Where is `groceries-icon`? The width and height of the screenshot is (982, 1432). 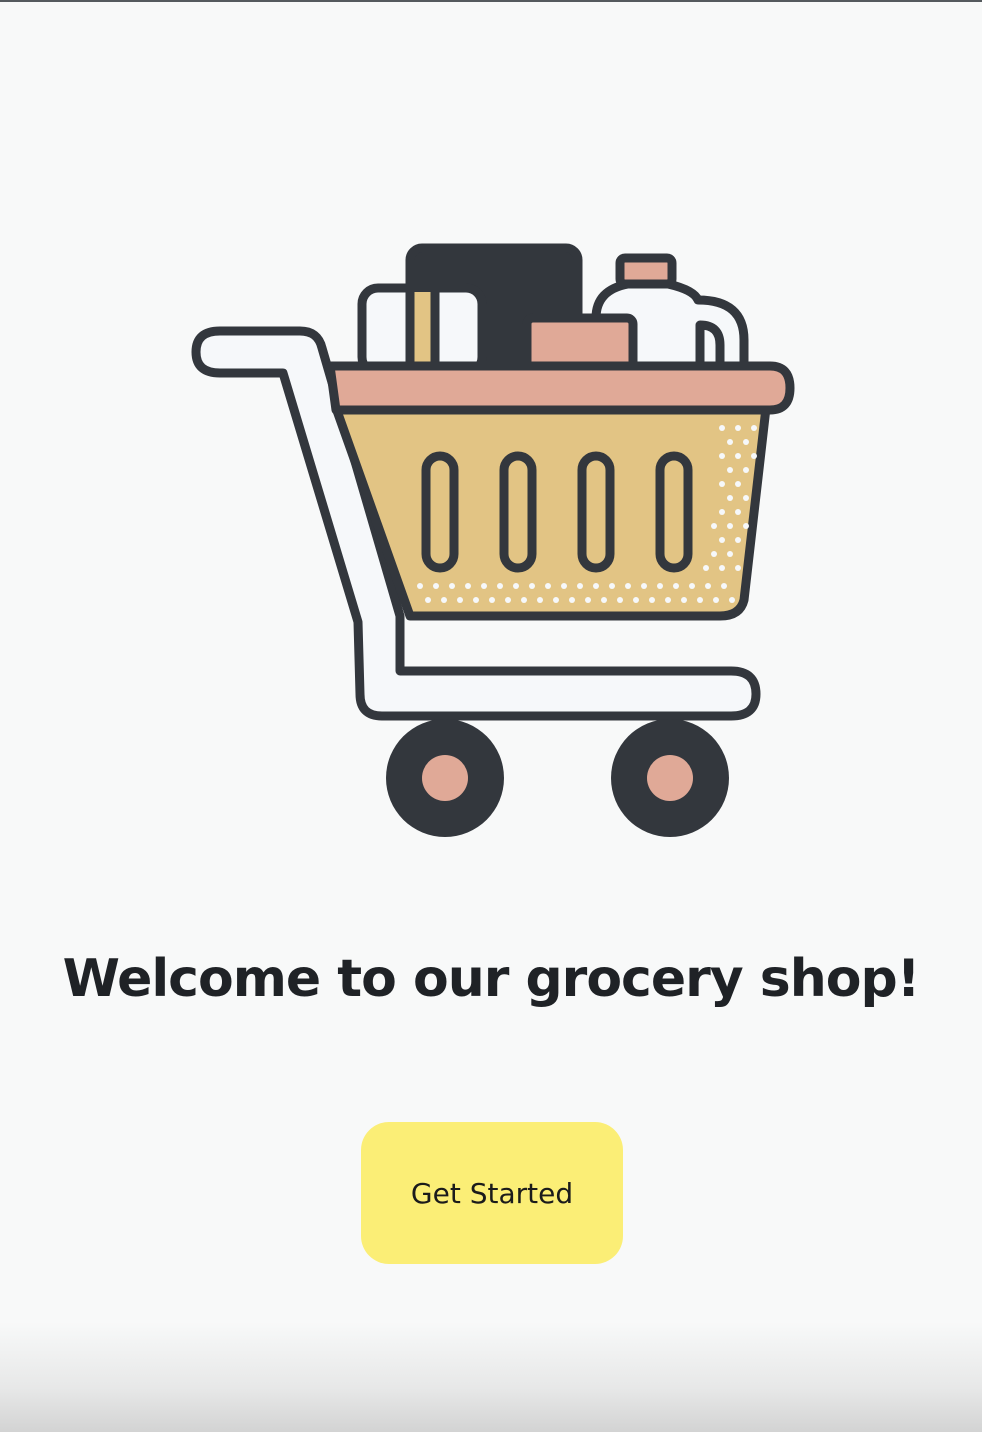 groceries-icon is located at coordinates (553, 310).